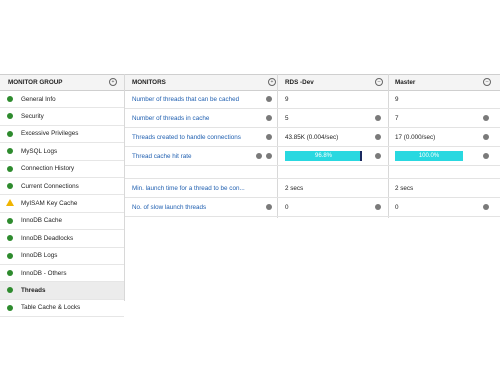 The image size is (500, 375). I want to click on table-row: Thread cache hit rate 96.8% 100.0%, so click(312, 156).